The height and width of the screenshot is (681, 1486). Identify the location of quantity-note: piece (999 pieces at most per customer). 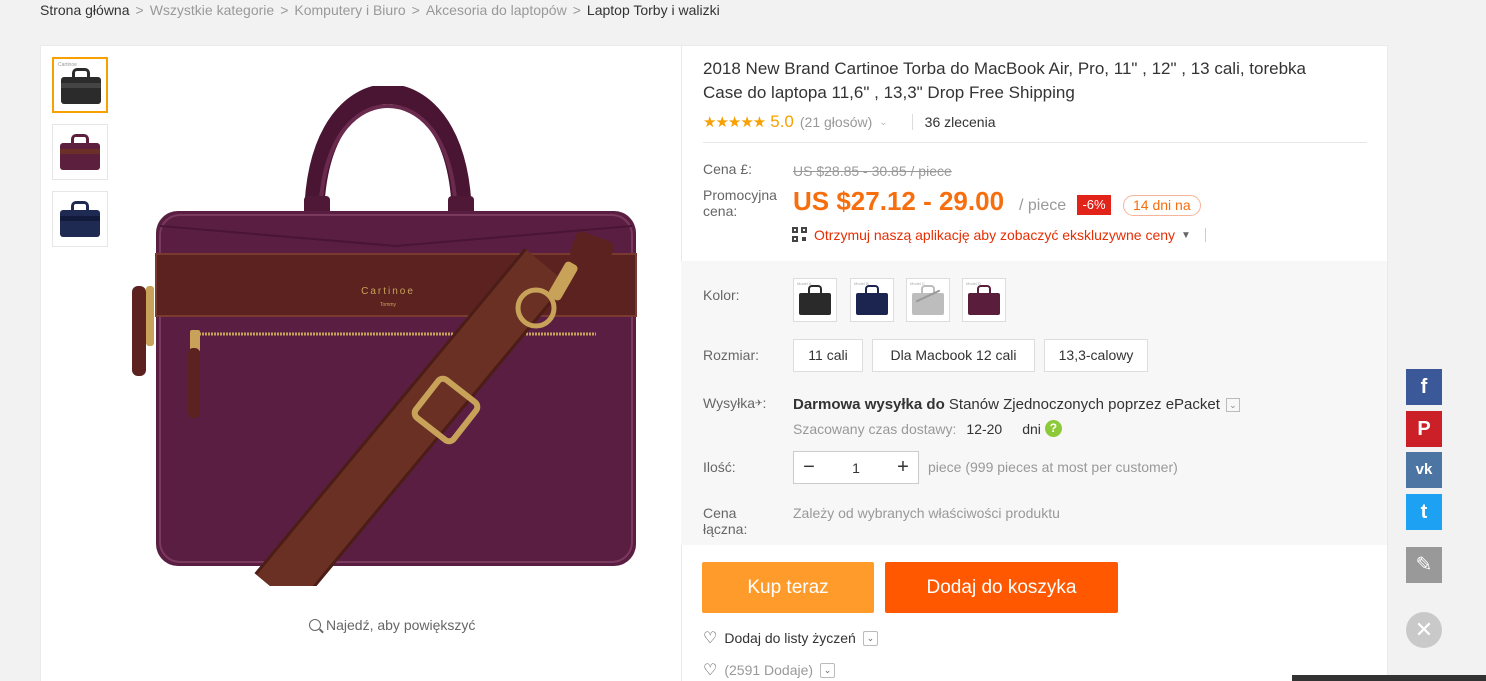
(1053, 467).